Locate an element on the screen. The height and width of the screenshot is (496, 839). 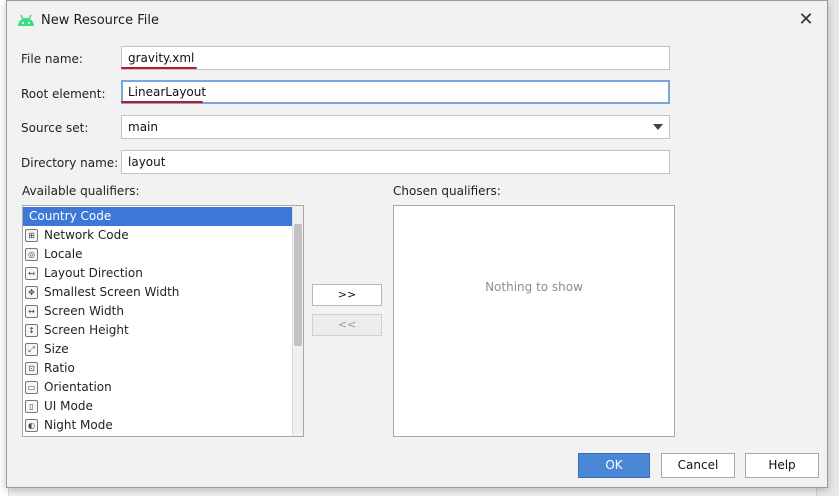
ratio-icon: ⊡ is located at coordinates (31, 368).